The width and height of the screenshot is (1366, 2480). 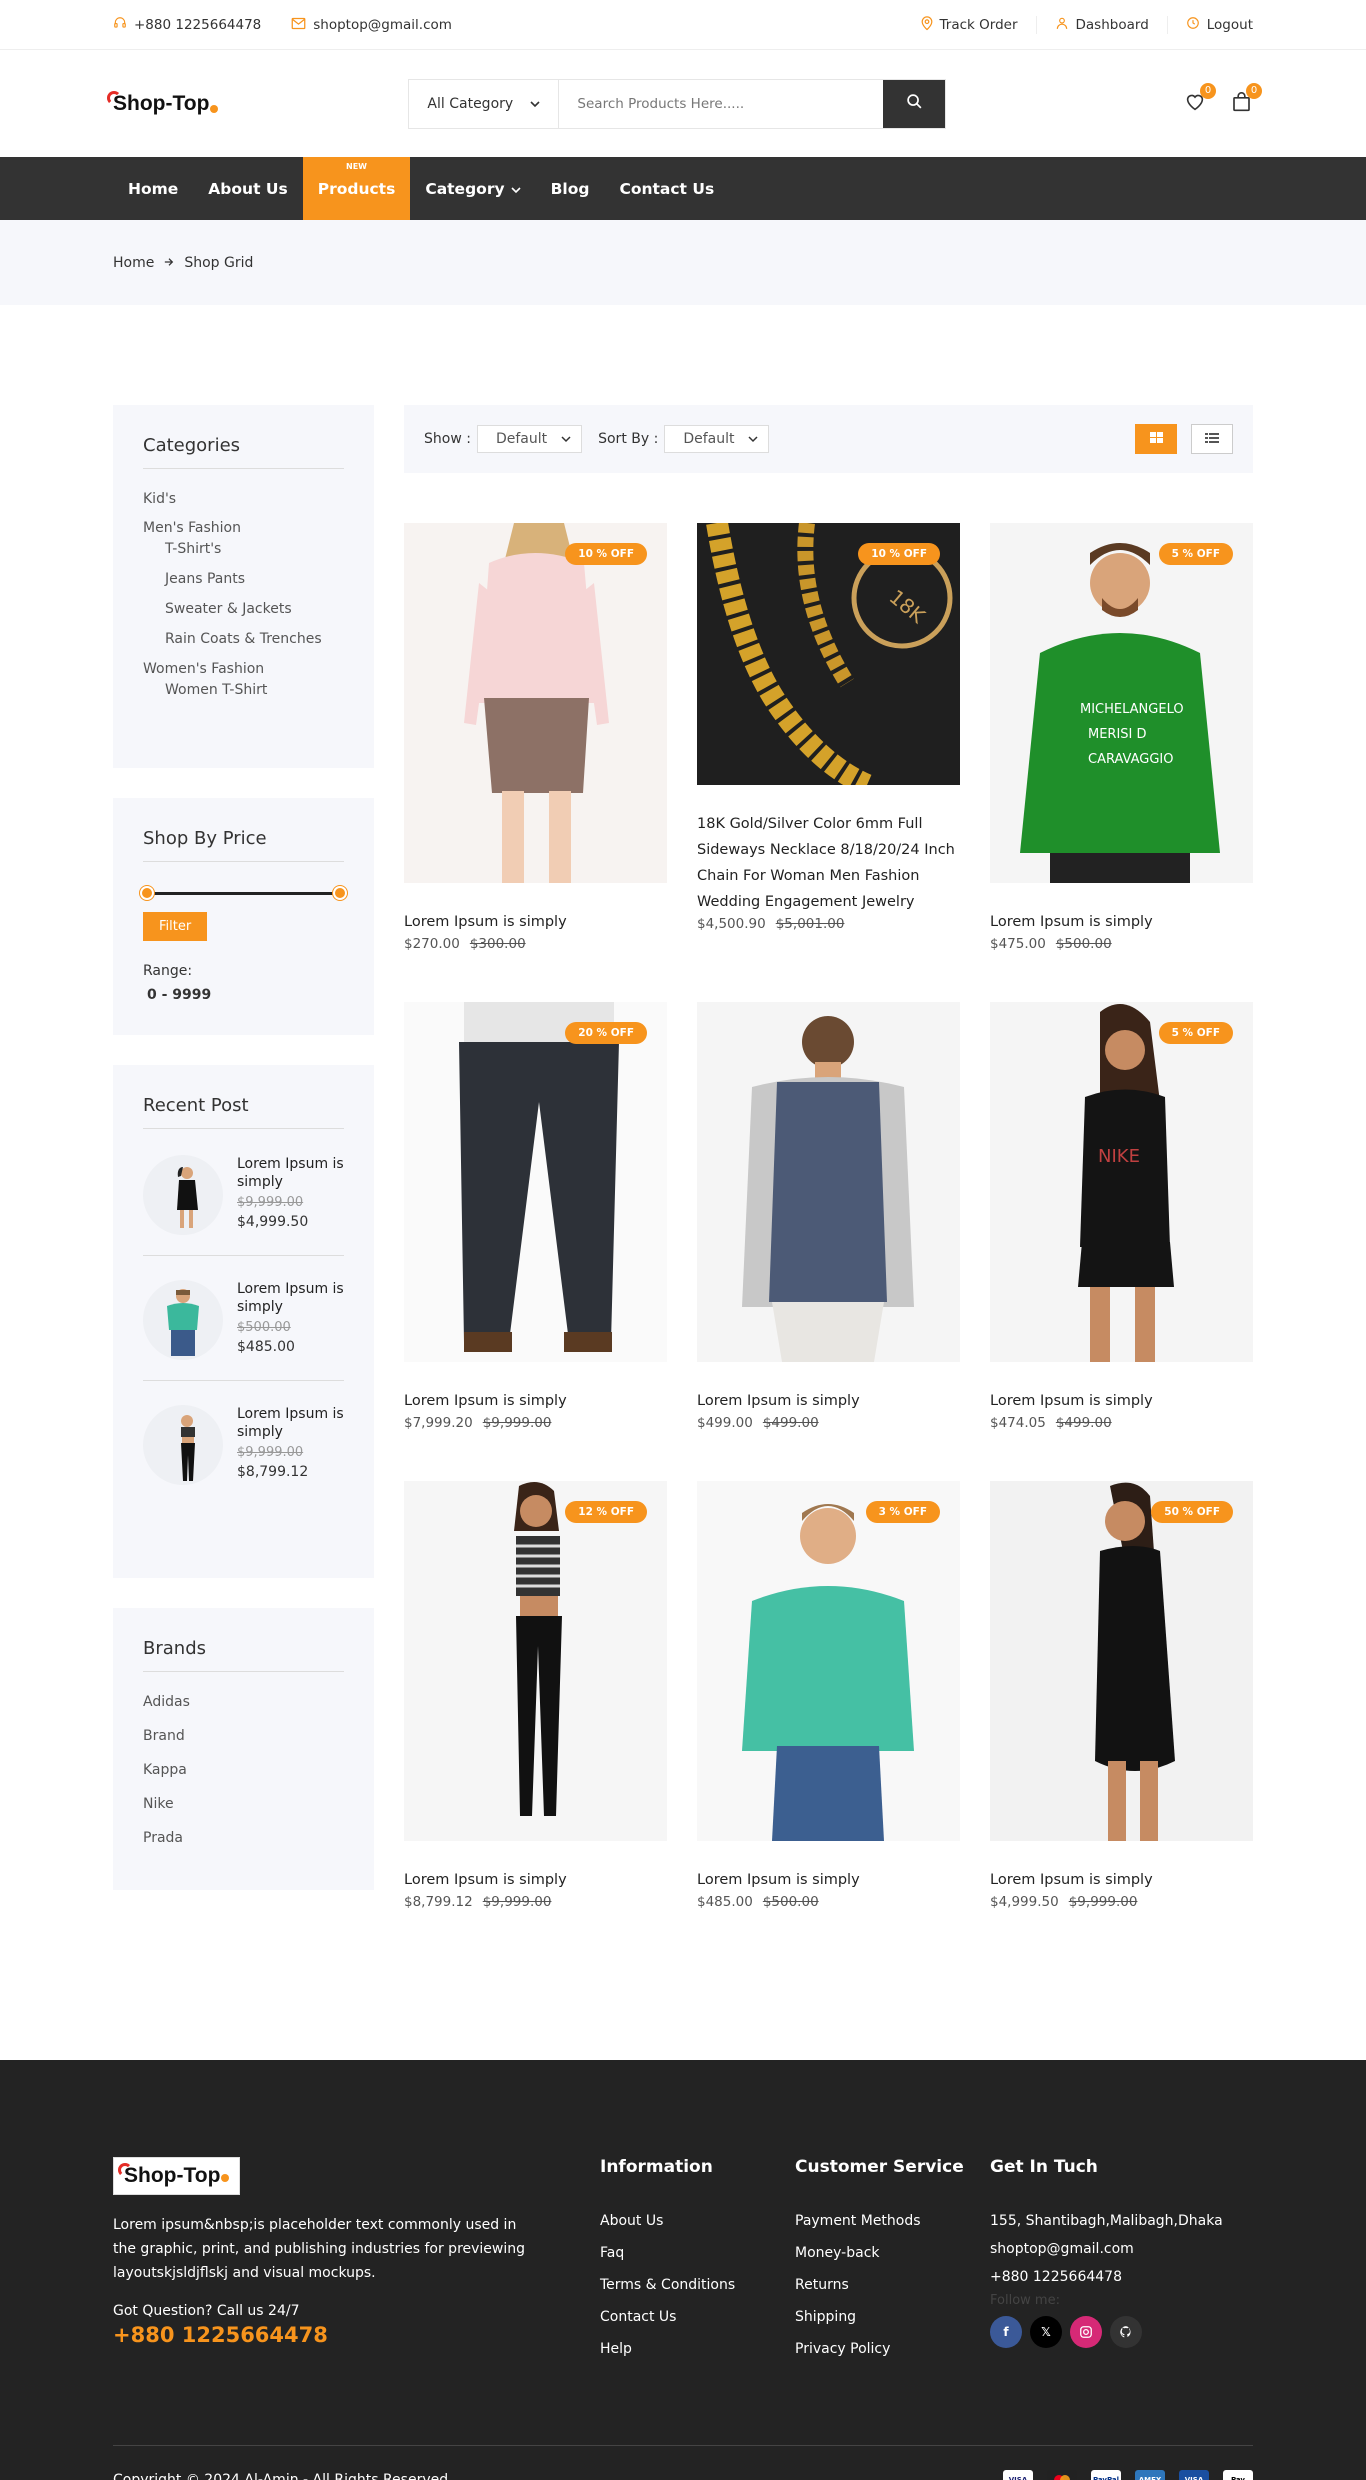 I want to click on brand-item: Prada, so click(x=243, y=1838).